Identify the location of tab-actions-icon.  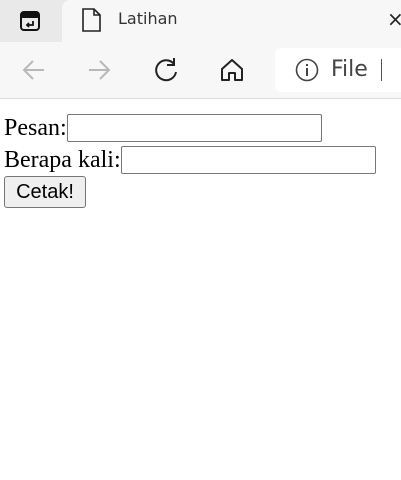
(30, 21).